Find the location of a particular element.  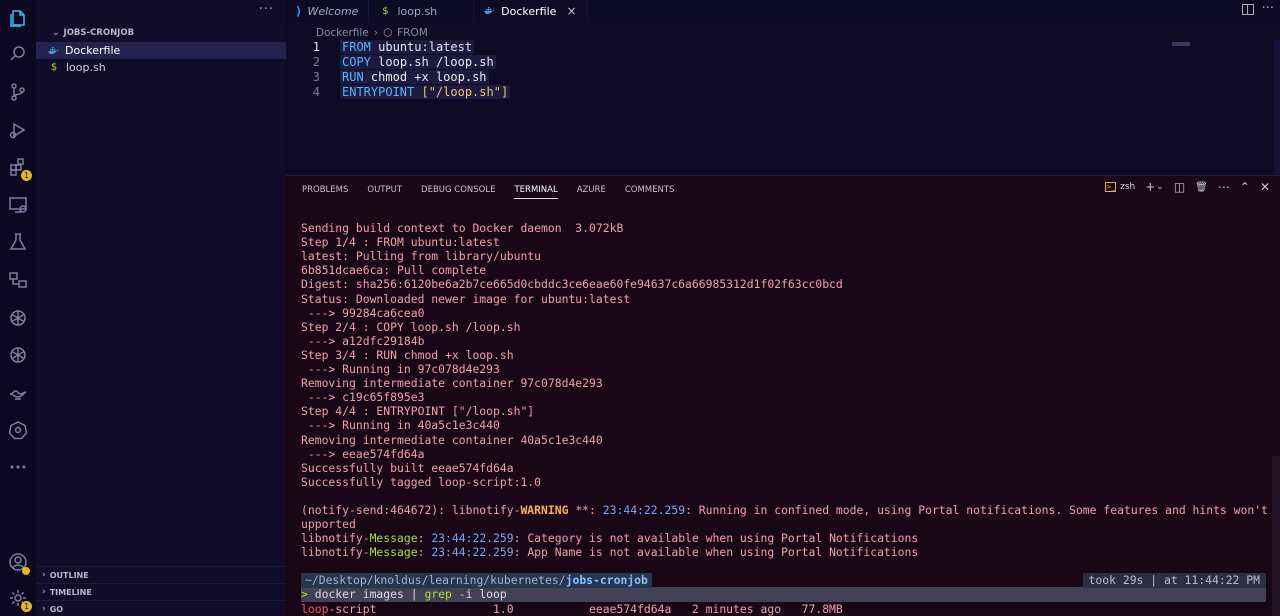

search-icon is located at coordinates (18, 54).